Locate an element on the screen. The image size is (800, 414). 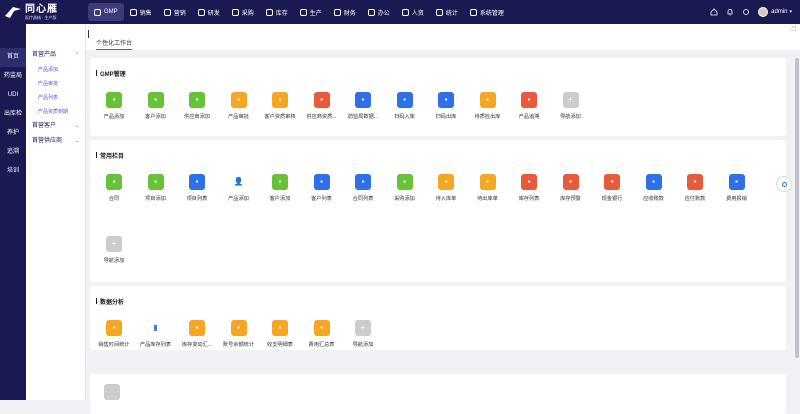
chevron-down-icon: ▾ is located at coordinates (790, 12).